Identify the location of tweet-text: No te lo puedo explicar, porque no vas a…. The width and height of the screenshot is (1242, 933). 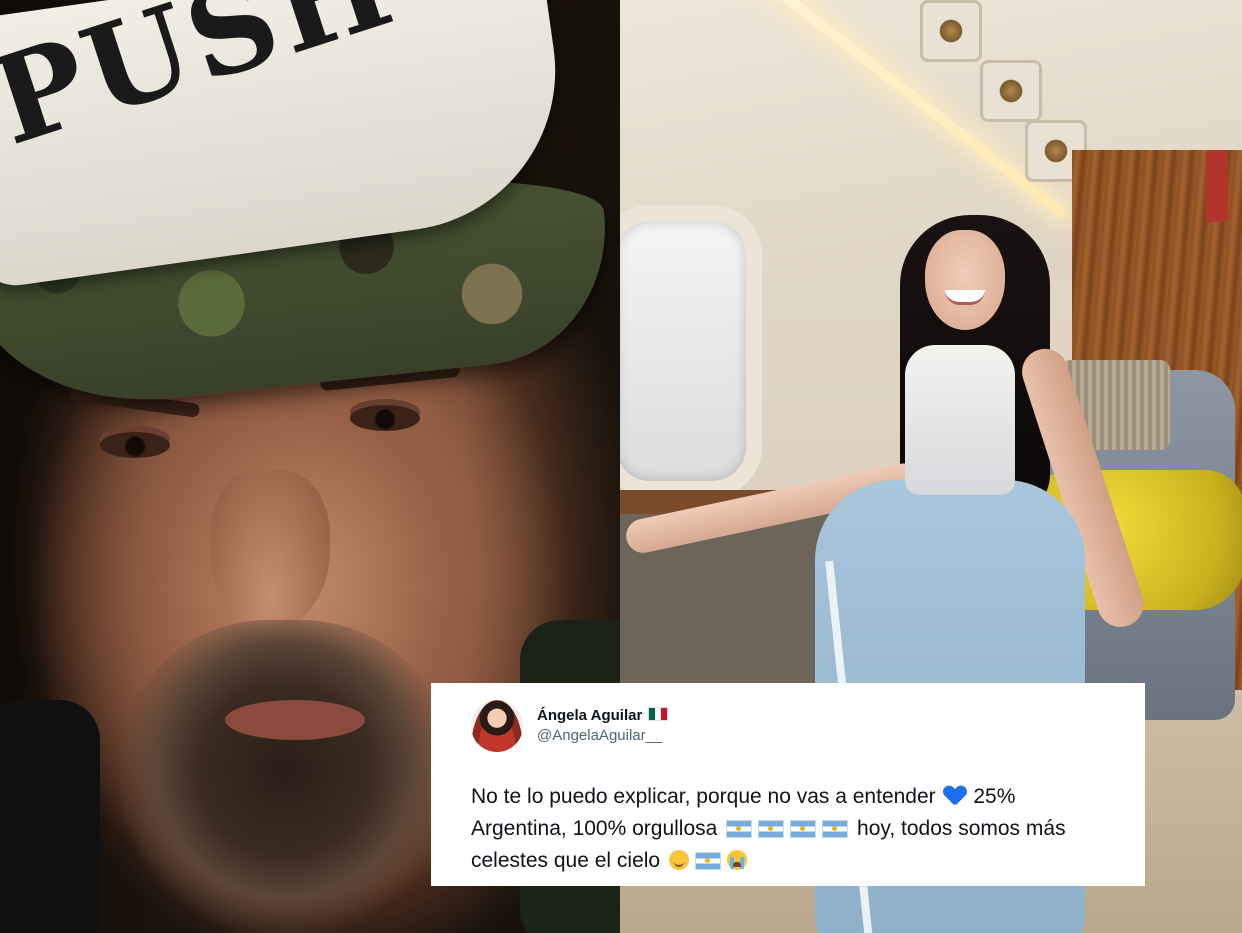
(781, 829).